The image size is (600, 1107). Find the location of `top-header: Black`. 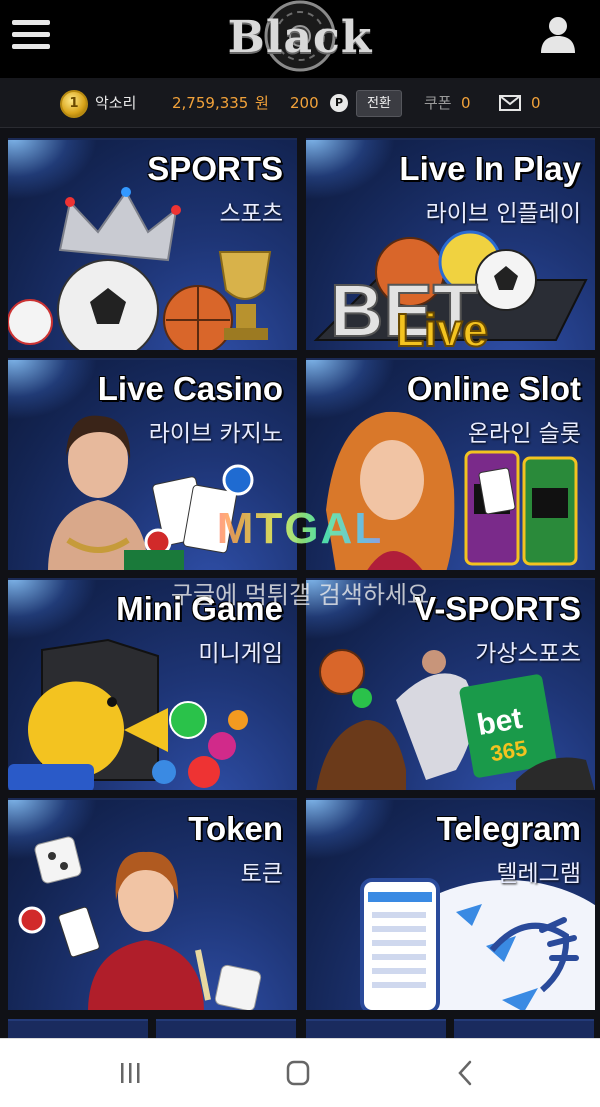

top-header: Black is located at coordinates (300, 39).